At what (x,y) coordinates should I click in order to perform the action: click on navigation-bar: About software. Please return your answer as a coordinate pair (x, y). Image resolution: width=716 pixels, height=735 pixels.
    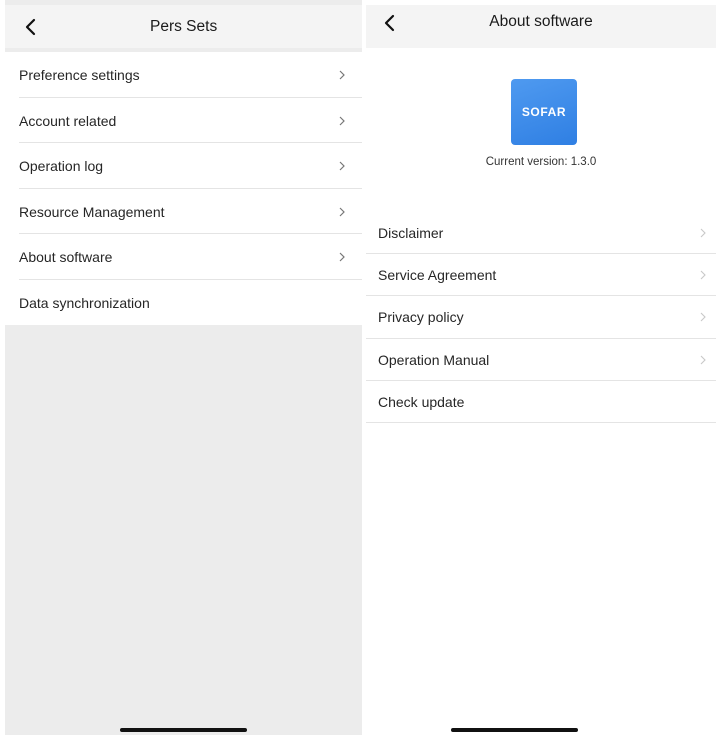
    Looking at the image, I should click on (541, 26).